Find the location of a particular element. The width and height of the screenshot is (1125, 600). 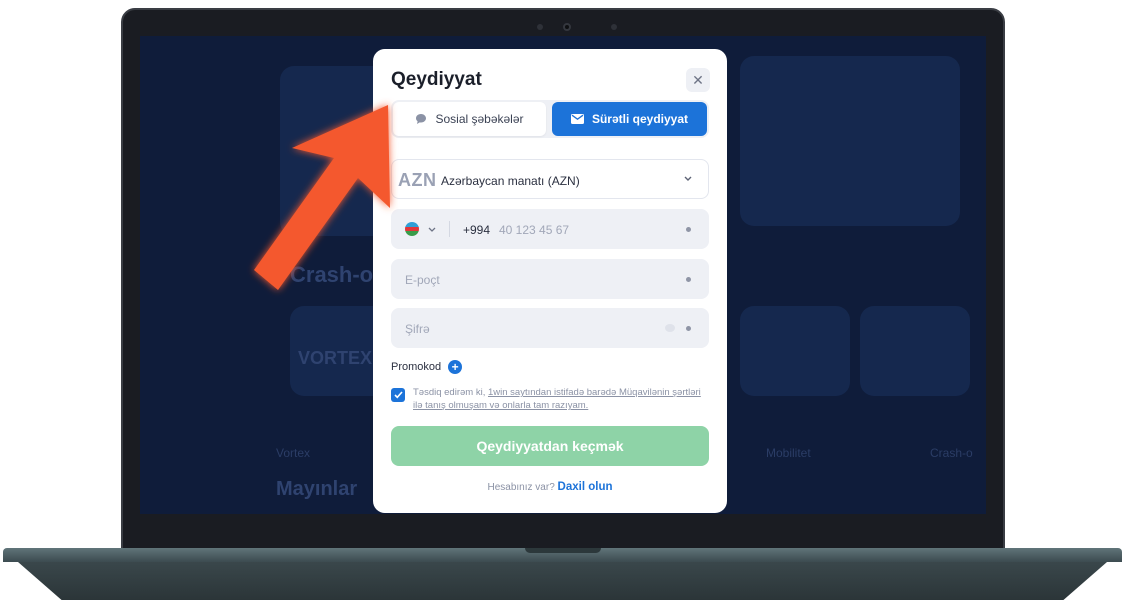

chat-bubble-icon is located at coordinates (421, 119).